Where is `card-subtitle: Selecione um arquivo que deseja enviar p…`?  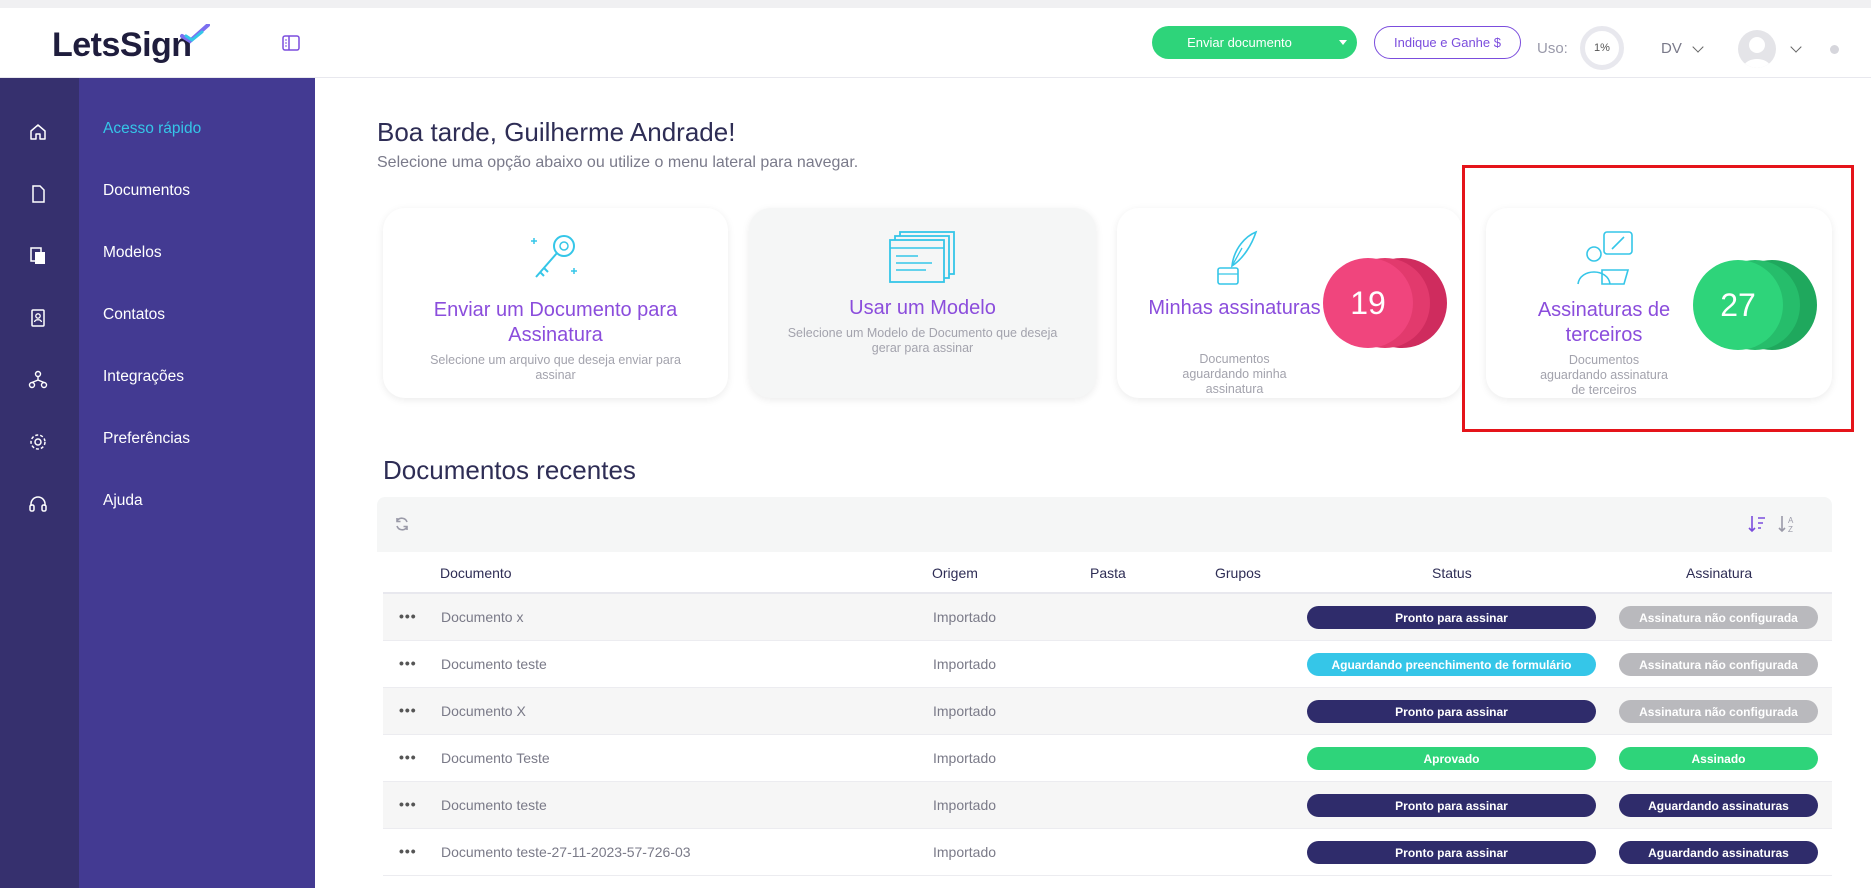 card-subtitle: Selecione um arquivo que deseja enviar p… is located at coordinates (555, 367).